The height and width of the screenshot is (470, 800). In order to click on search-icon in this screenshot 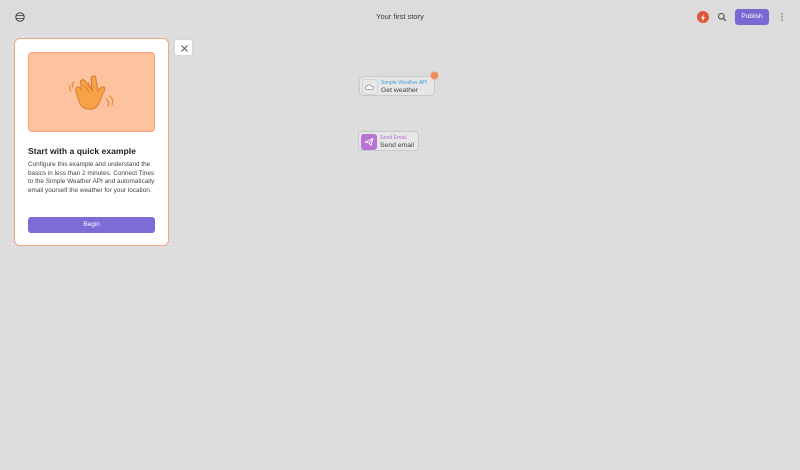, I will do `click(722, 17)`.